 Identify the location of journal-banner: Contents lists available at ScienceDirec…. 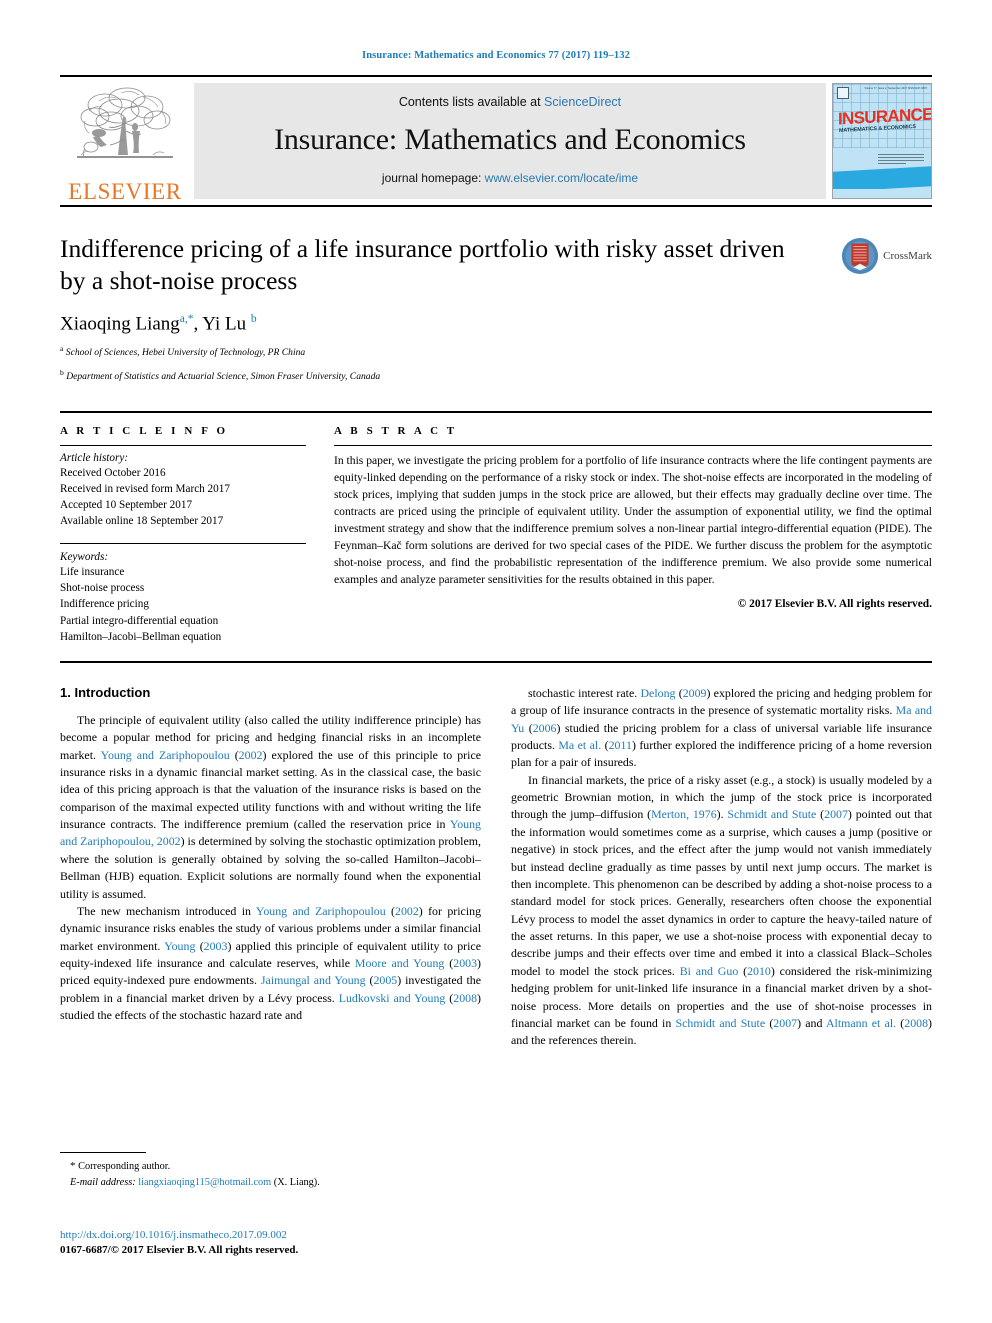
(510, 141).